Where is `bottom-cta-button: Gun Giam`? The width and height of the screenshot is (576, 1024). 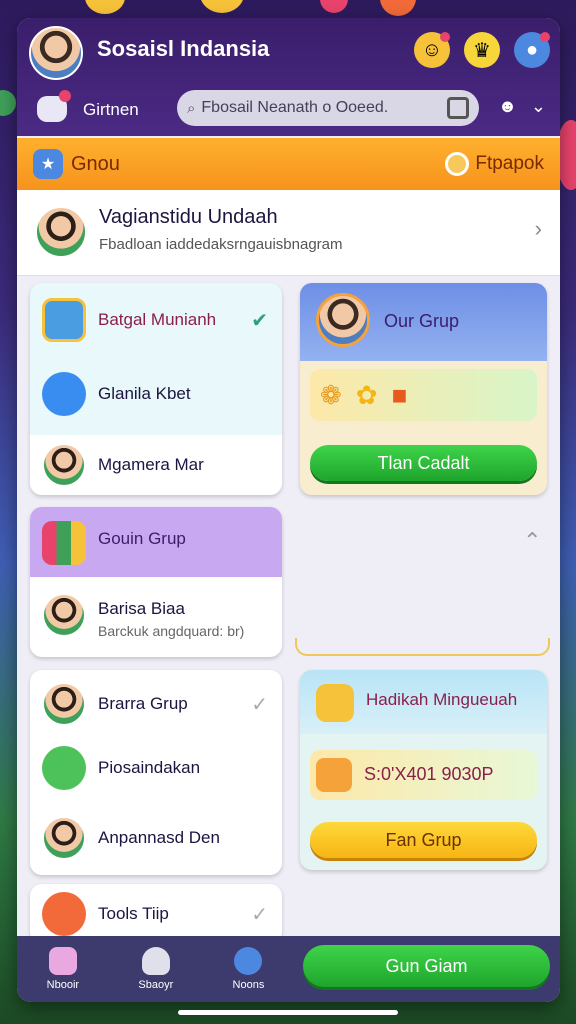
bottom-cta-button: Gun Giam is located at coordinates (426, 966).